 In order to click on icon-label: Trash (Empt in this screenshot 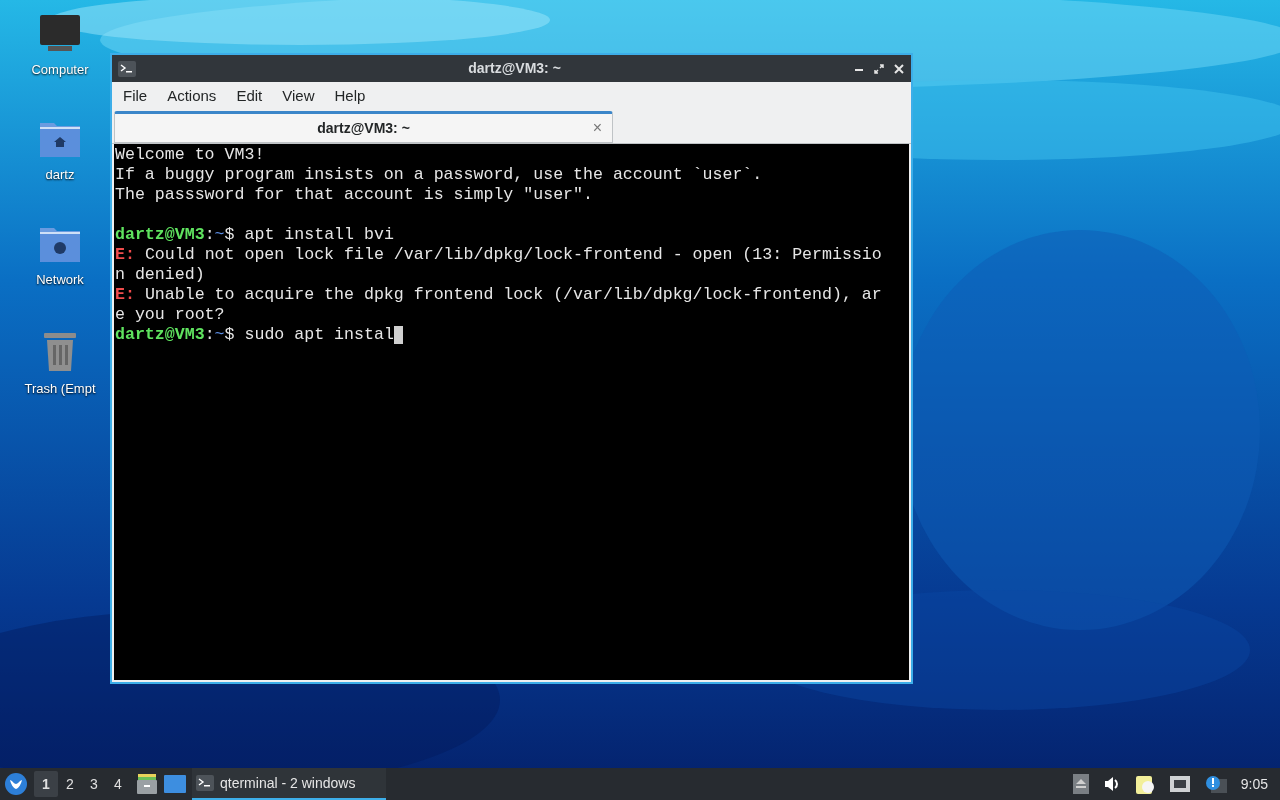, I will do `click(60, 389)`.